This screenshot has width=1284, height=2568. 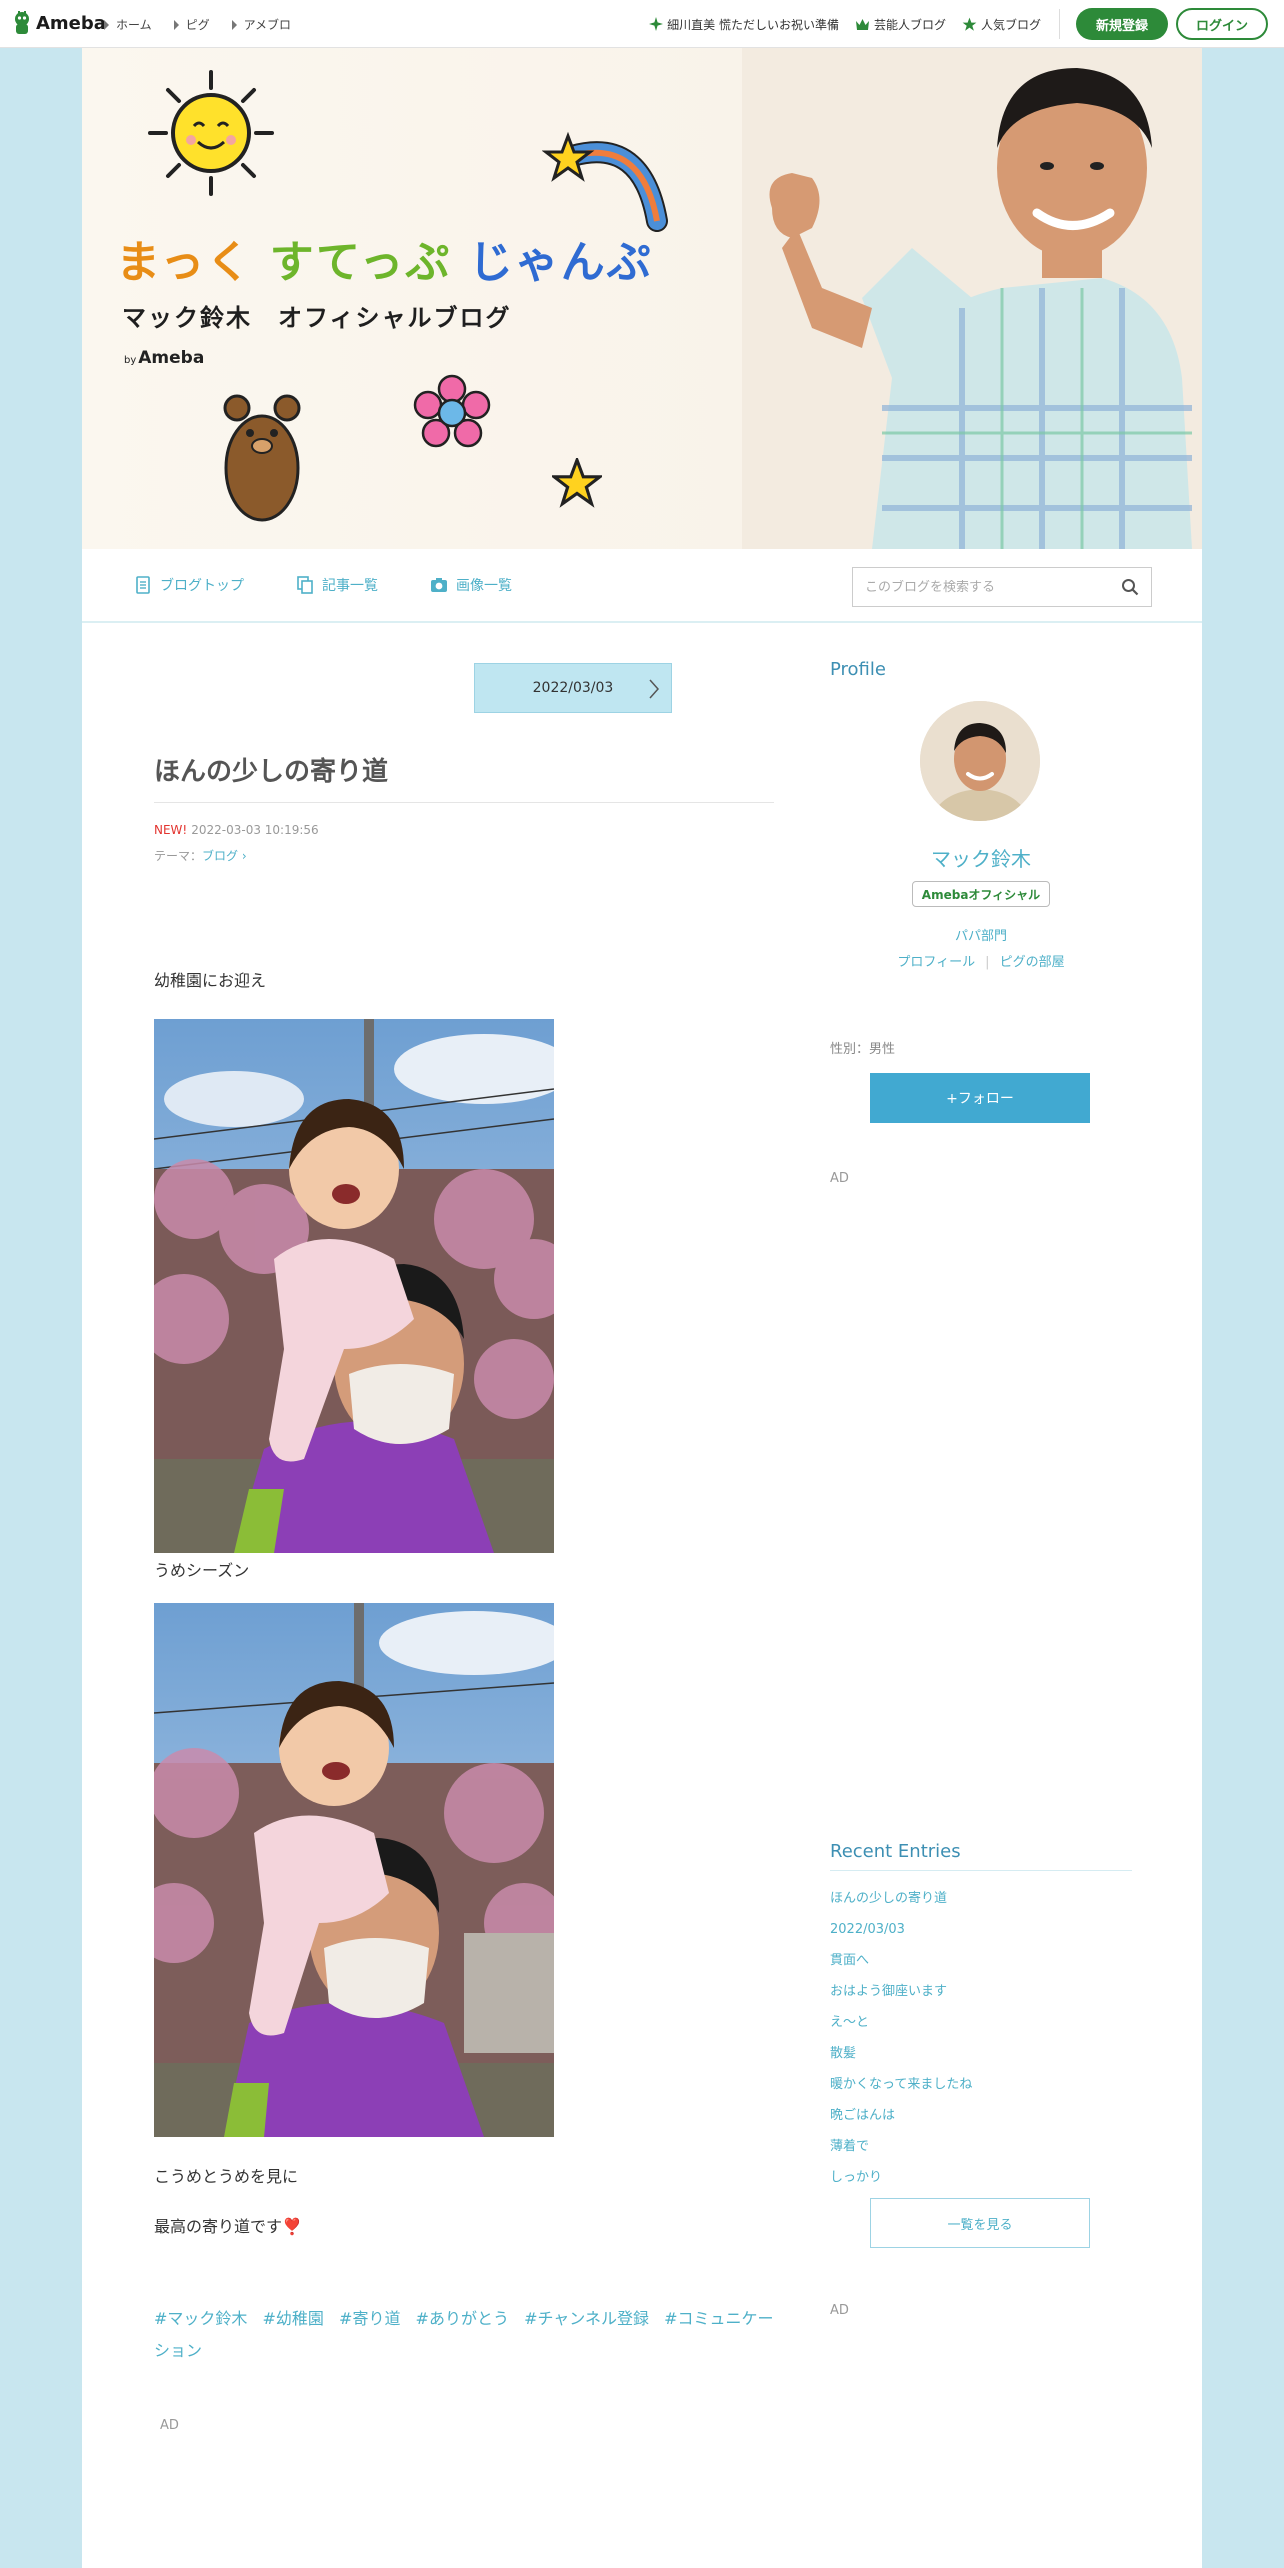 What do you see at coordinates (981, 2084) in the screenshot?
I see `recent-entry-link: 暖かくなって来ましたね` at bounding box center [981, 2084].